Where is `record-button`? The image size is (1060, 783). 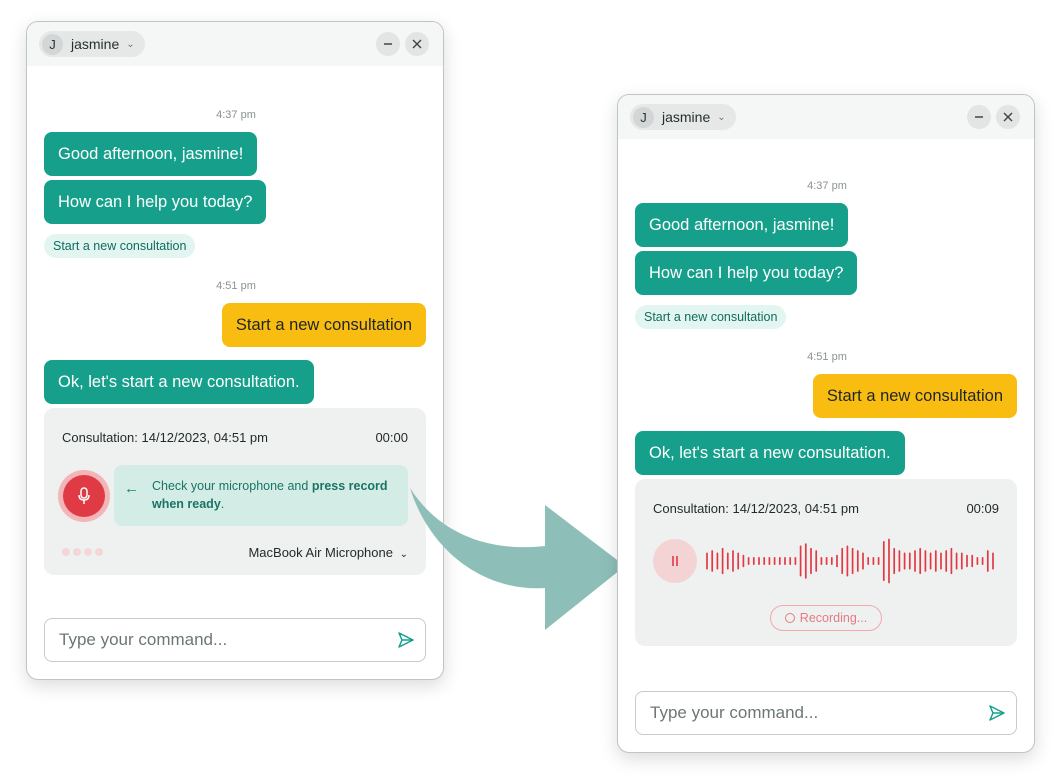 record-button is located at coordinates (84, 496).